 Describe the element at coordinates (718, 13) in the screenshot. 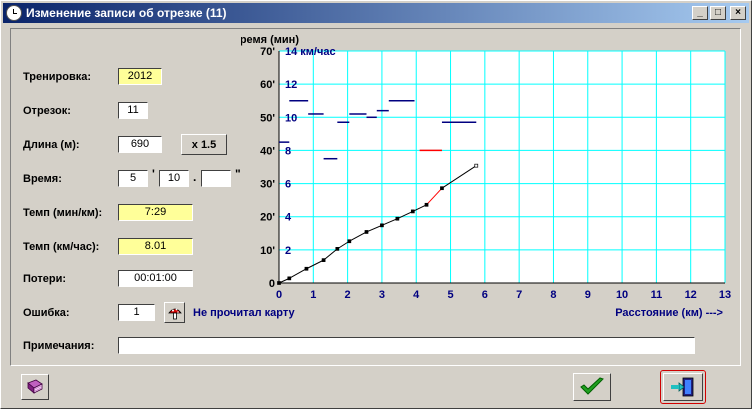

I see `maximize-button: □` at that location.